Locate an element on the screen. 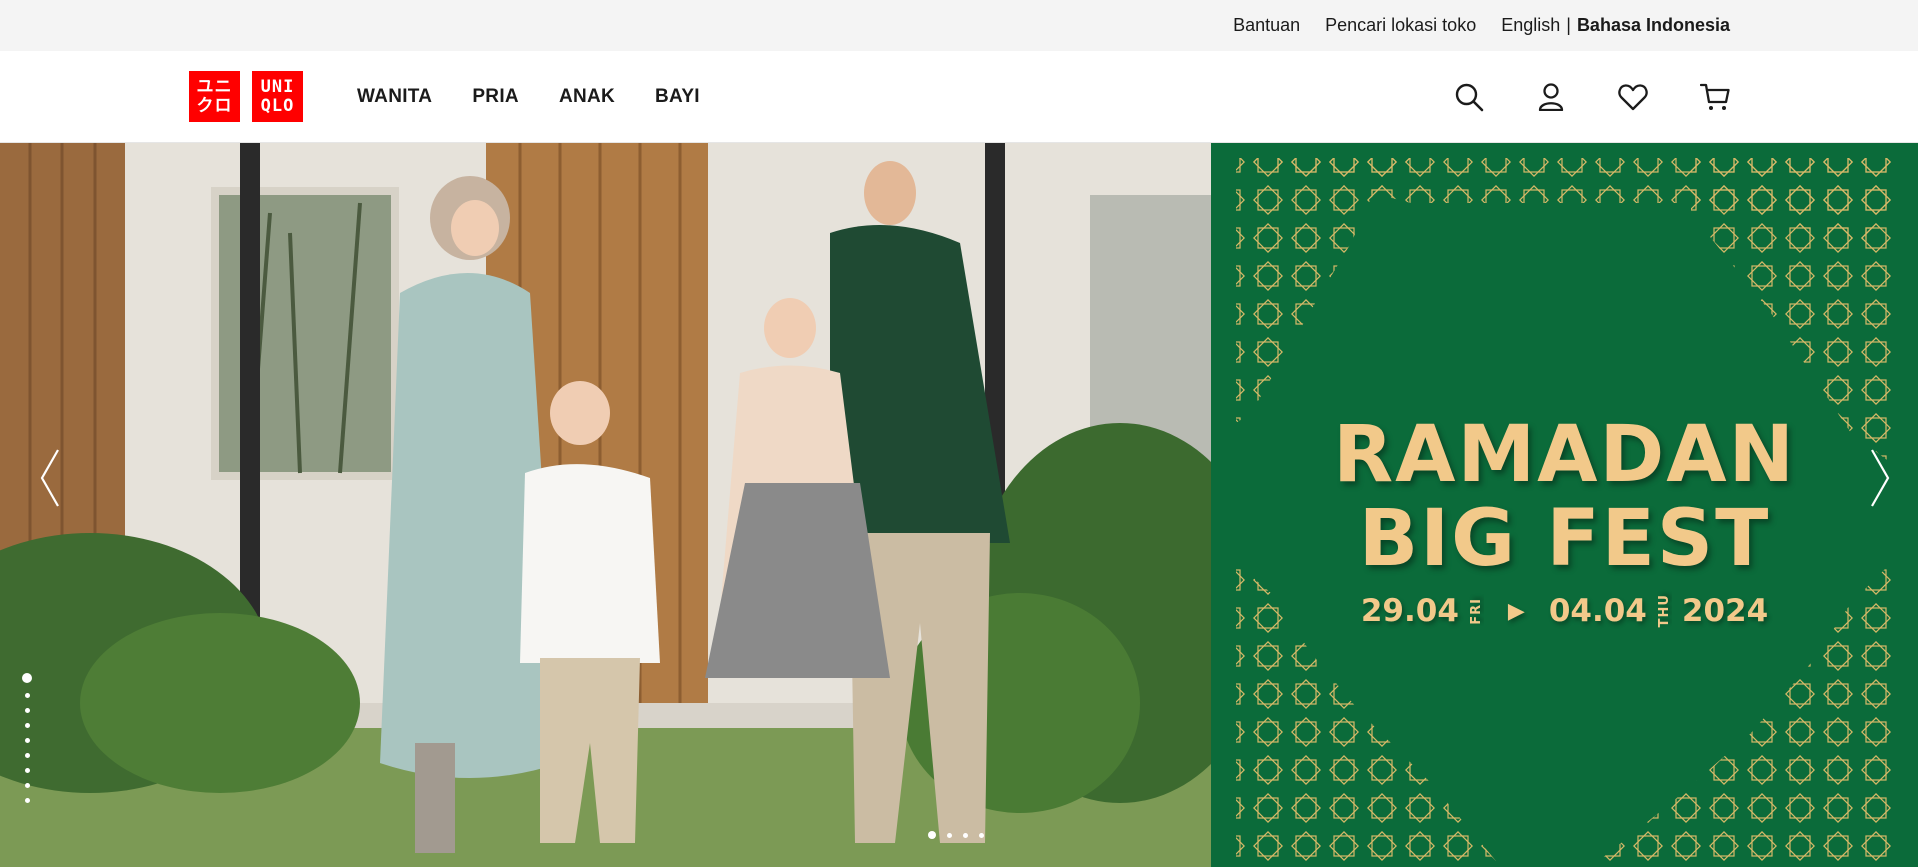  promo-title-line1: RAMADAN is located at coordinates (1564, 455).